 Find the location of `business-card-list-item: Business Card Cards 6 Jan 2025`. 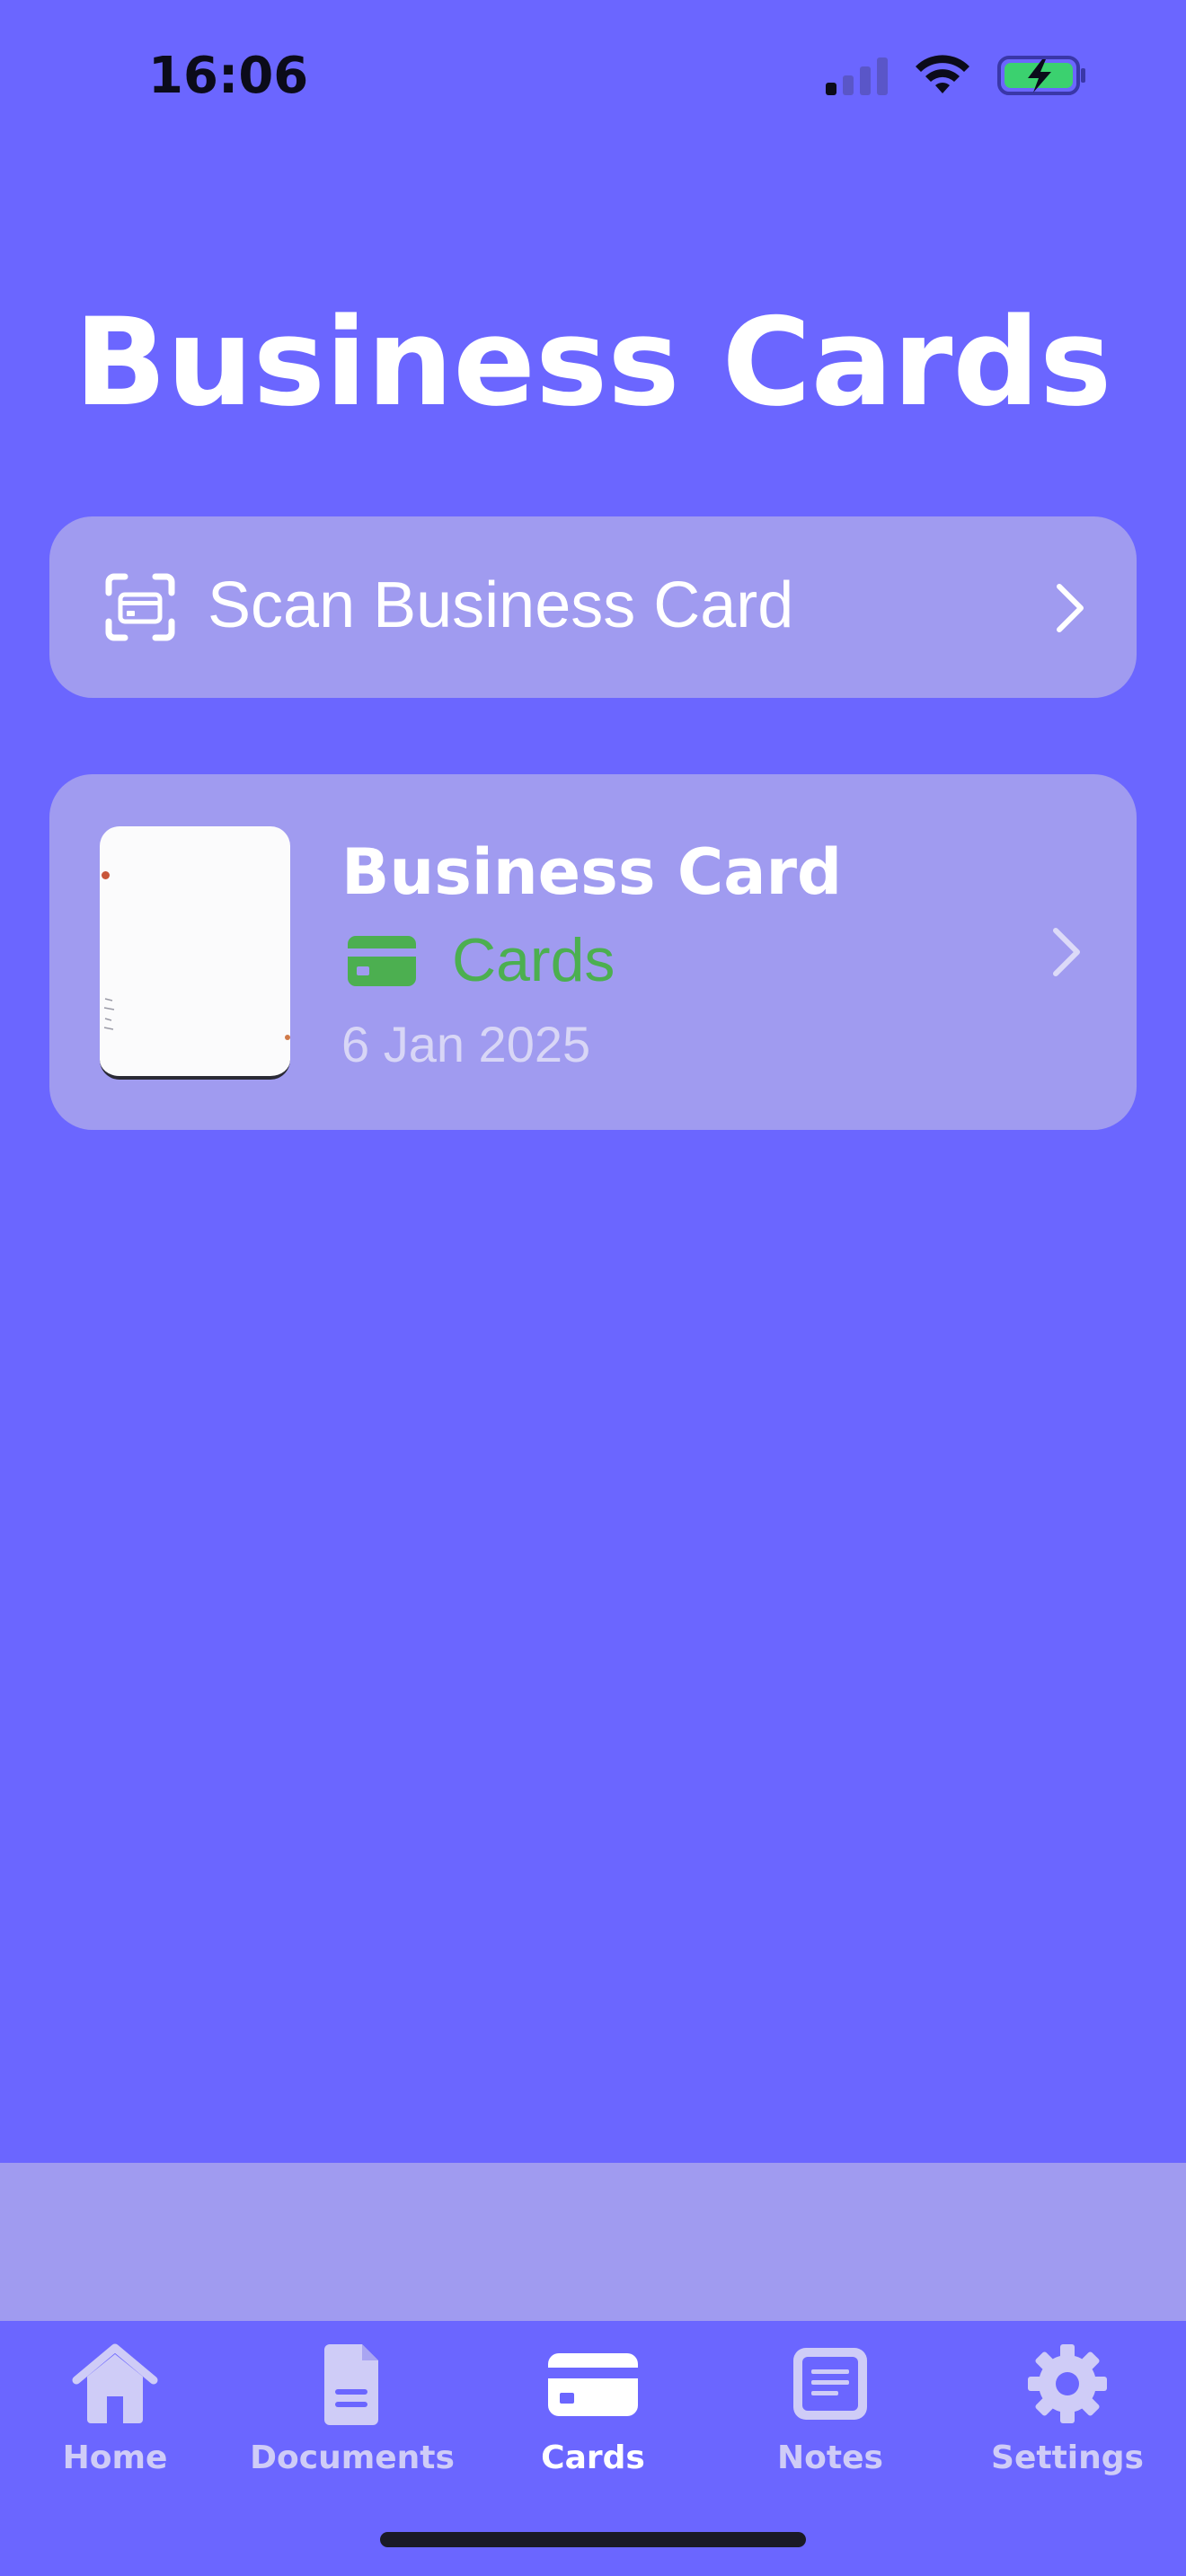

business-card-list-item: Business Card Cards 6 Jan 2025 is located at coordinates (593, 952).